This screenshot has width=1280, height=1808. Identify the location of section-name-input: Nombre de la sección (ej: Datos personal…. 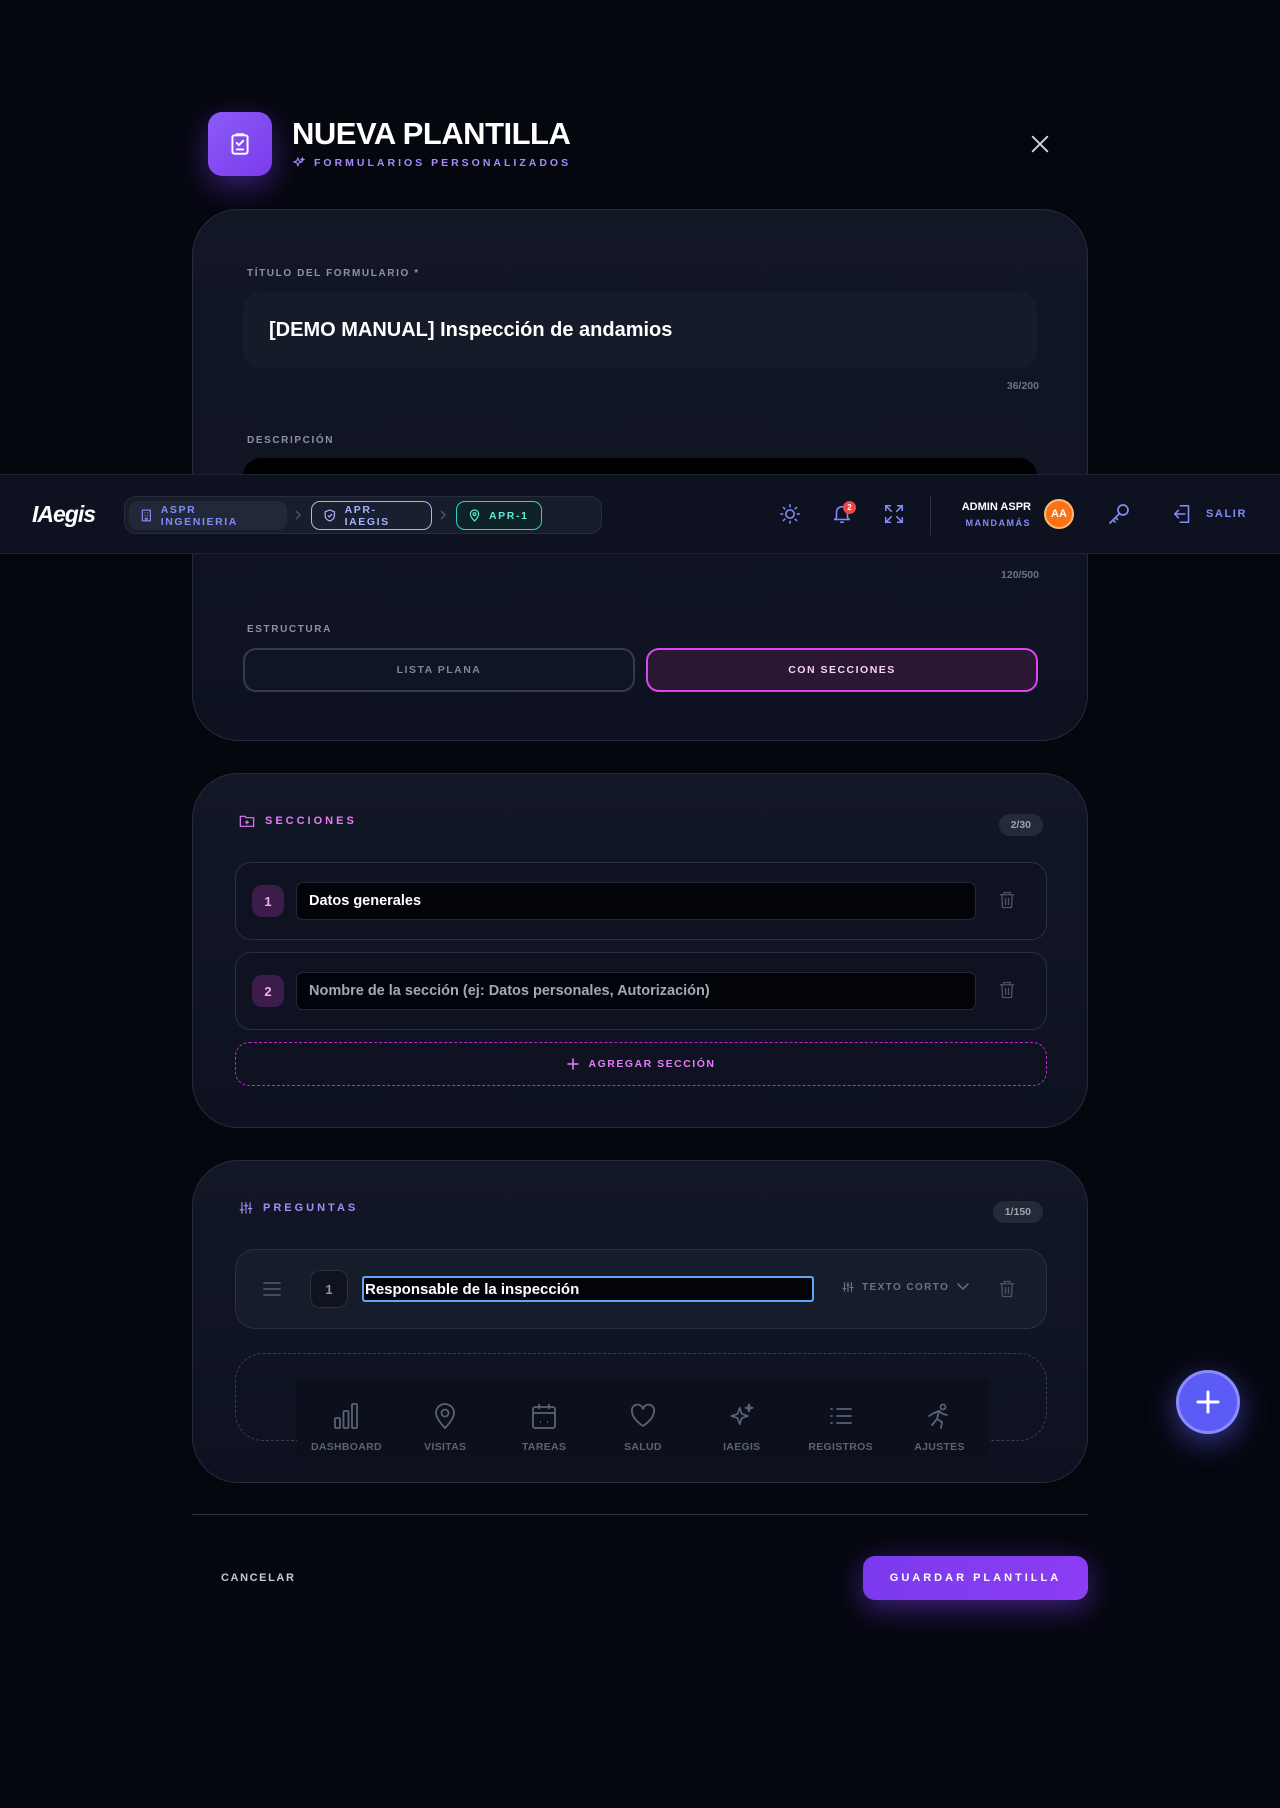
(636, 991).